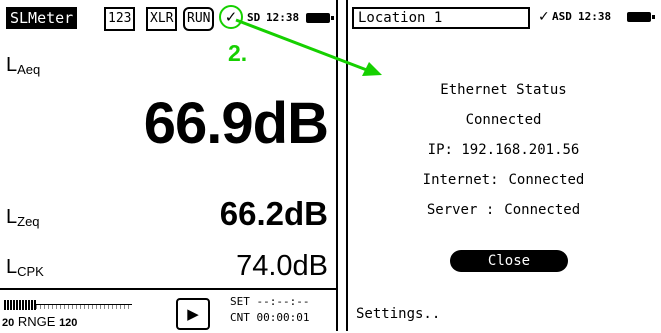 The image size is (661, 333). Describe the element at coordinates (238, 53) in the screenshot. I see `step-label: 2.` at that location.